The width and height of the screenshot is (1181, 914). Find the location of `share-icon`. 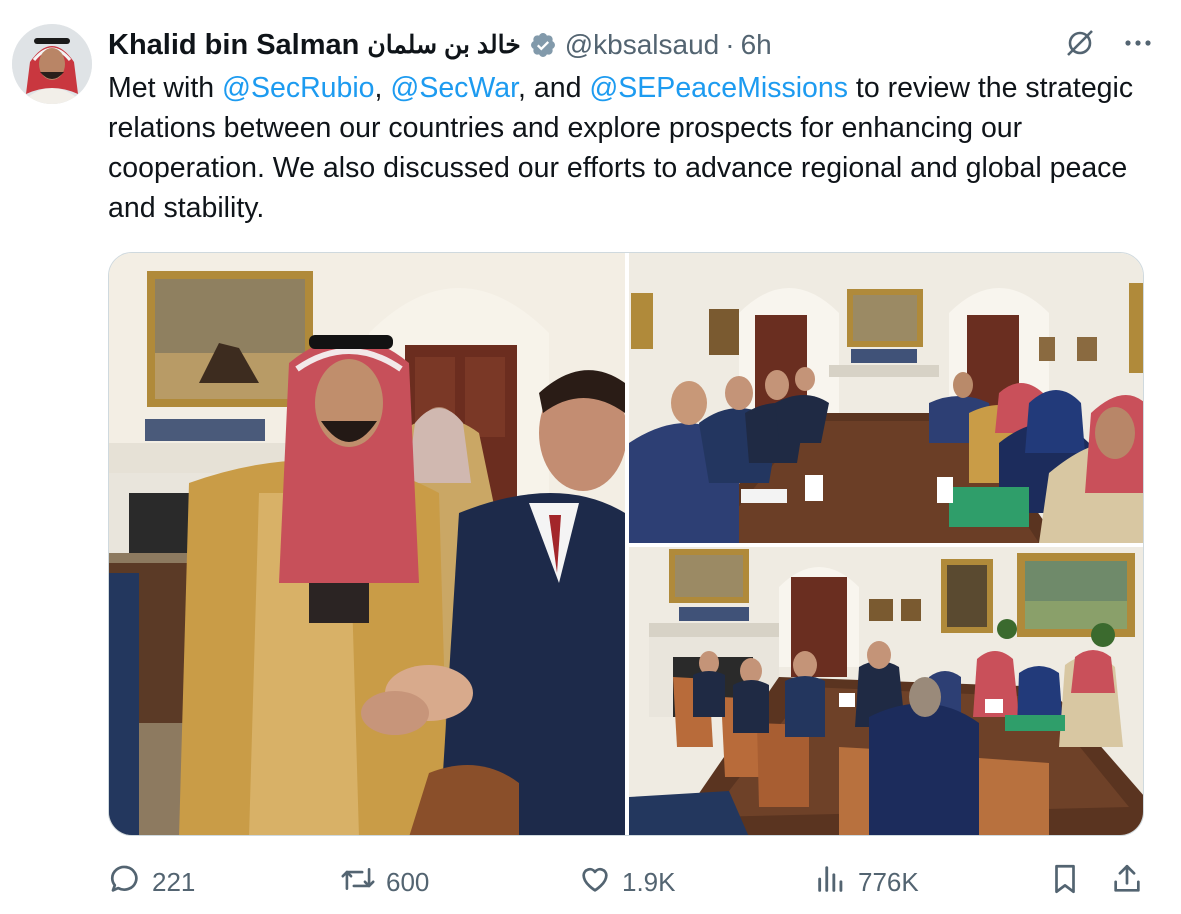

share-icon is located at coordinates (1127, 882).